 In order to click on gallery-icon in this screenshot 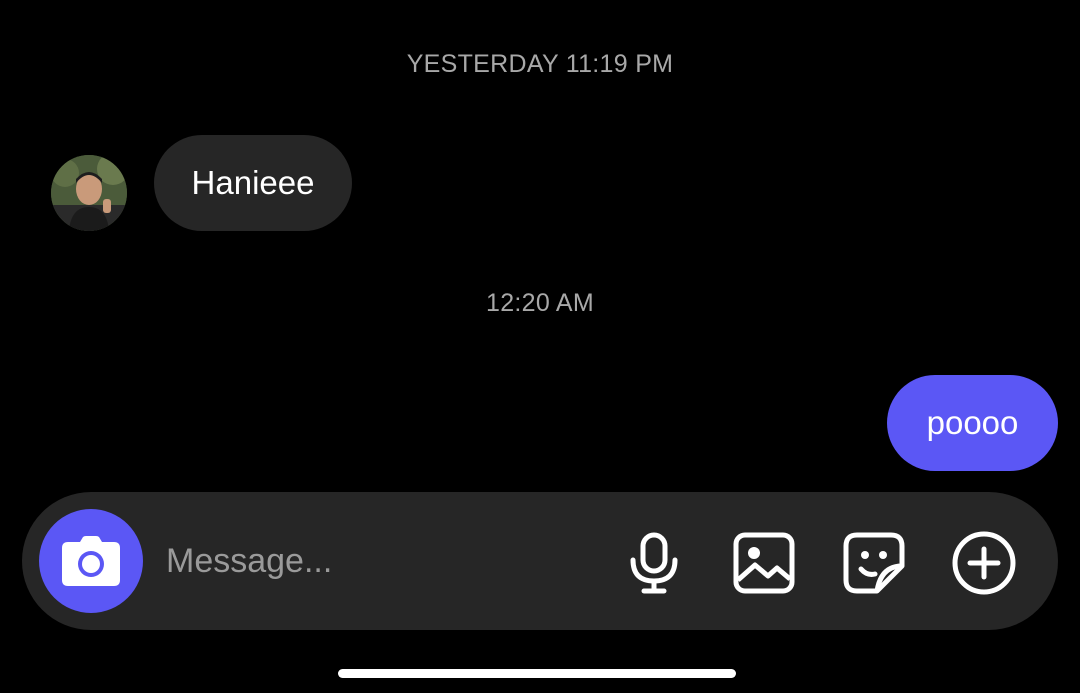, I will do `click(764, 563)`.